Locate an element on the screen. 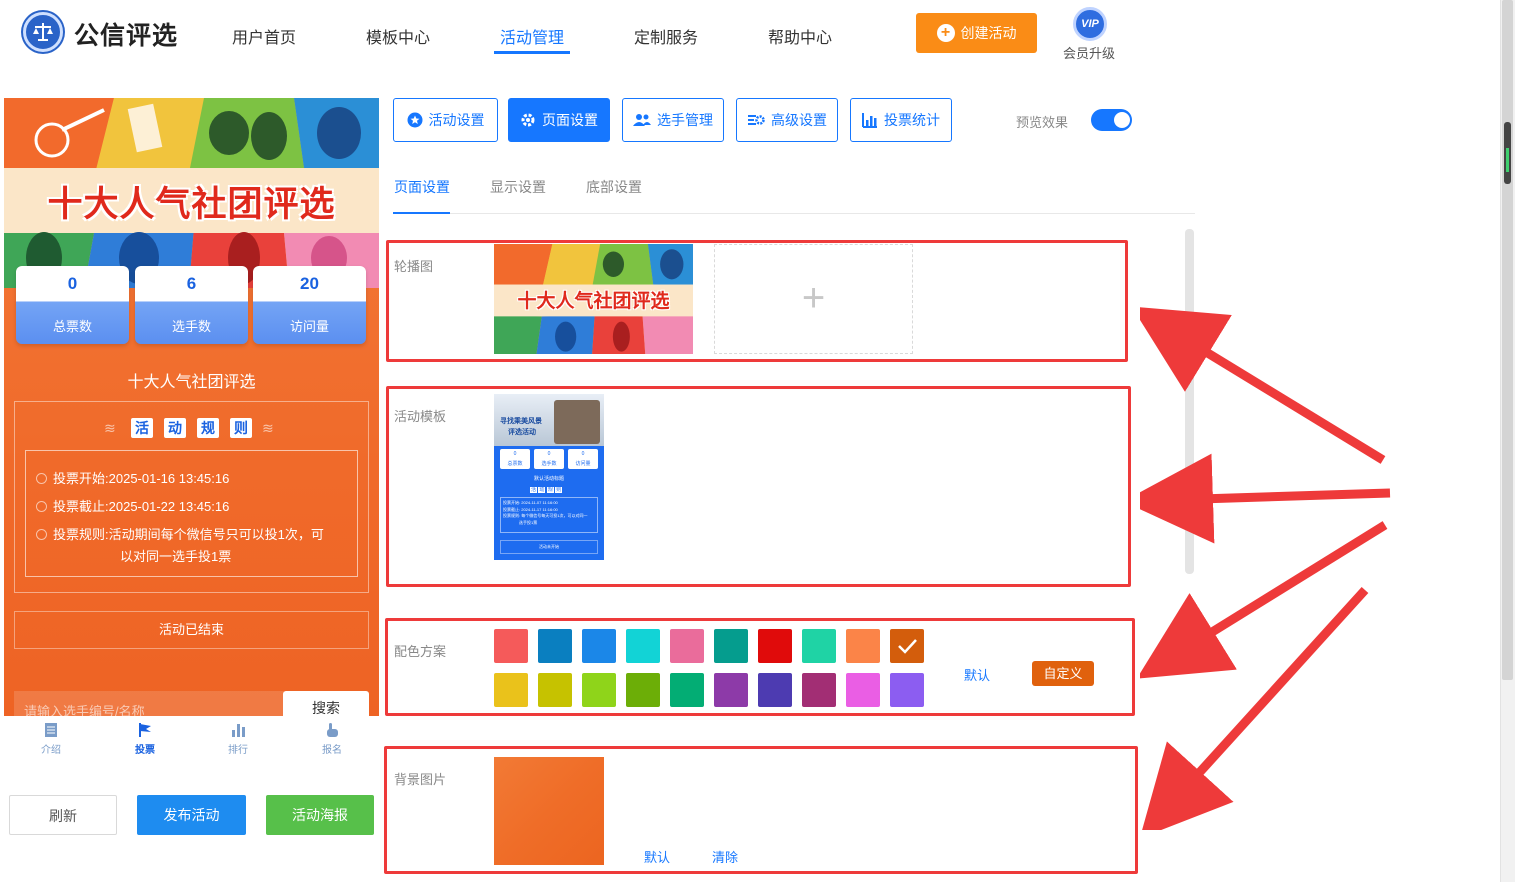  brand-logo-icon is located at coordinates (43, 32).